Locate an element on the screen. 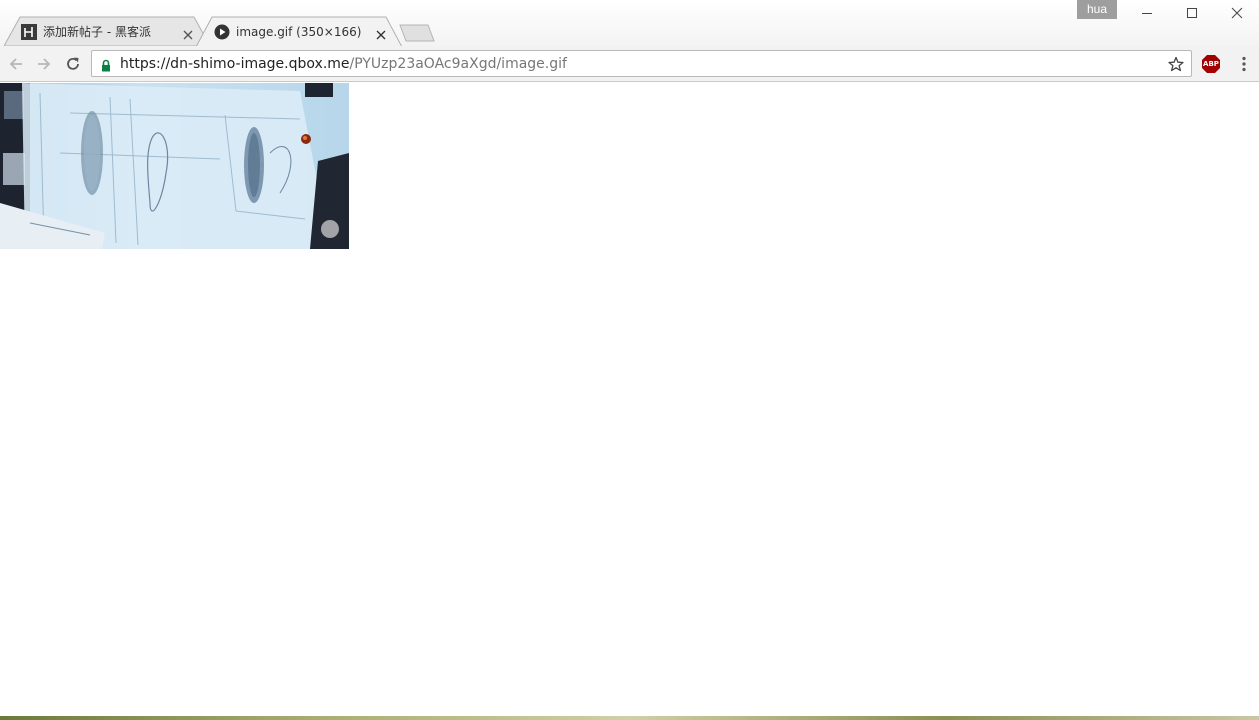 Image resolution: width=1259 pixels, height=720 pixels. tab-image-gif: image.gif (350×166) is located at coordinates (299, 31).